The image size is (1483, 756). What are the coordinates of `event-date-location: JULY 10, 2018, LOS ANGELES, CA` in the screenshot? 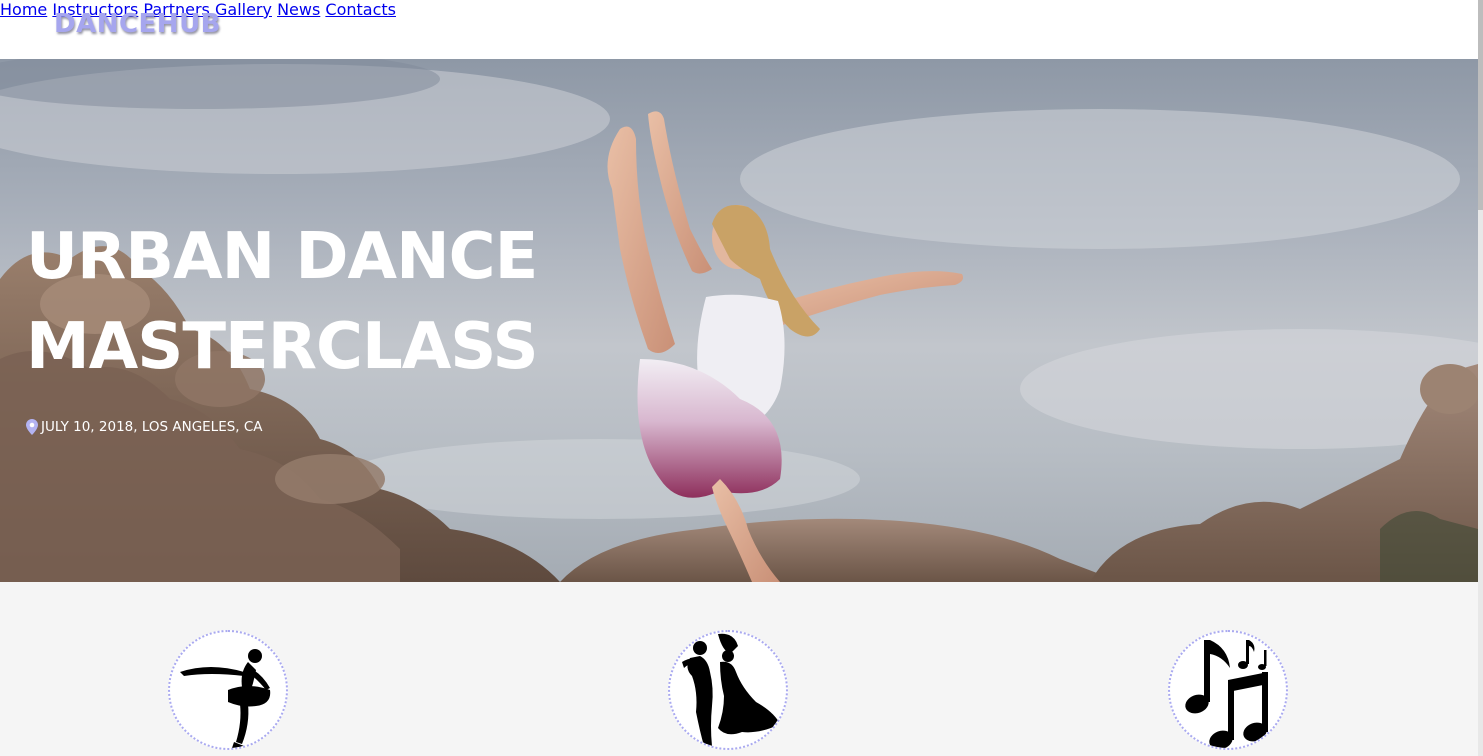 It's located at (152, 427).